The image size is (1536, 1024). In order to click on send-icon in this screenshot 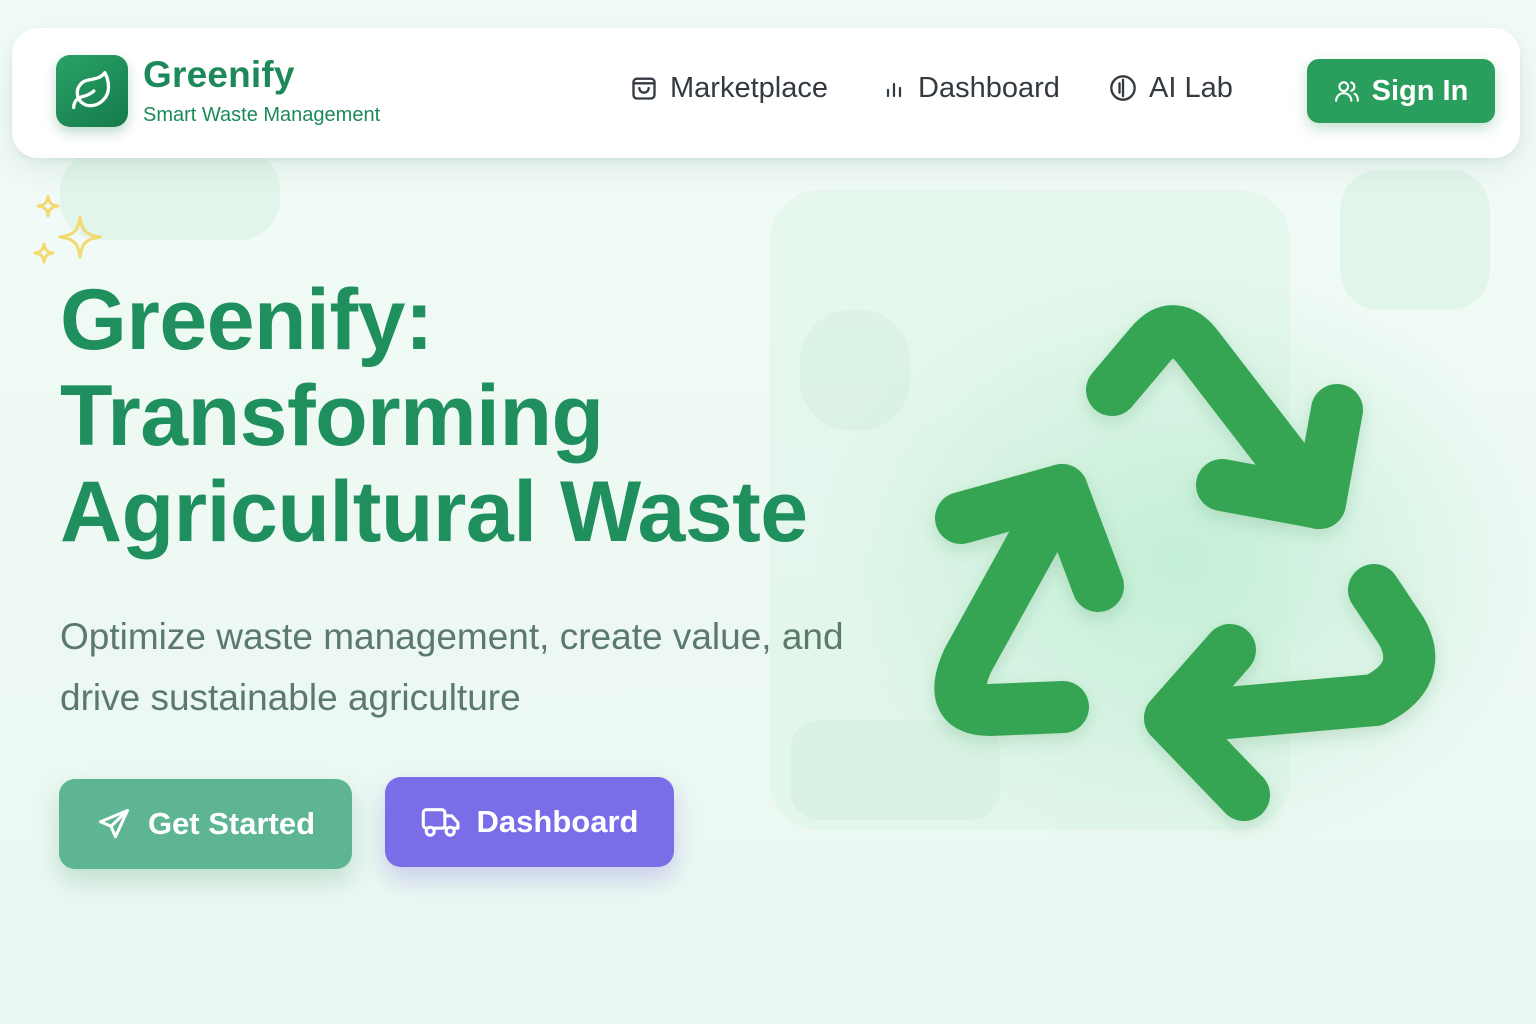, I will do `click(113, 824)`.